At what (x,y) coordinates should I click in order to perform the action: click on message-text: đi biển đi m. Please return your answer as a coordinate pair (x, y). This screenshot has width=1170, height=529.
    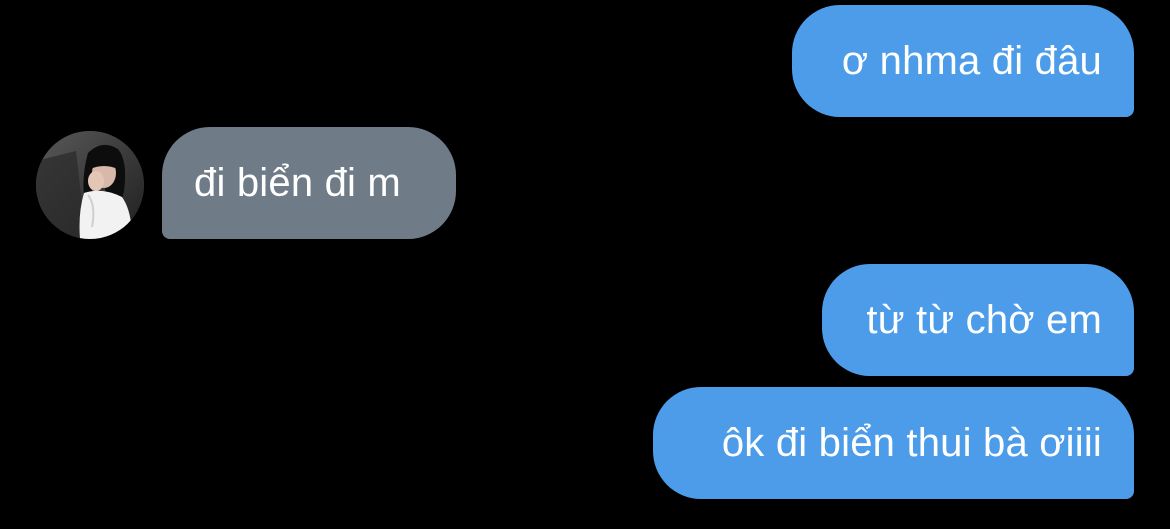
    Looking at the image, I should click on (297, 182).